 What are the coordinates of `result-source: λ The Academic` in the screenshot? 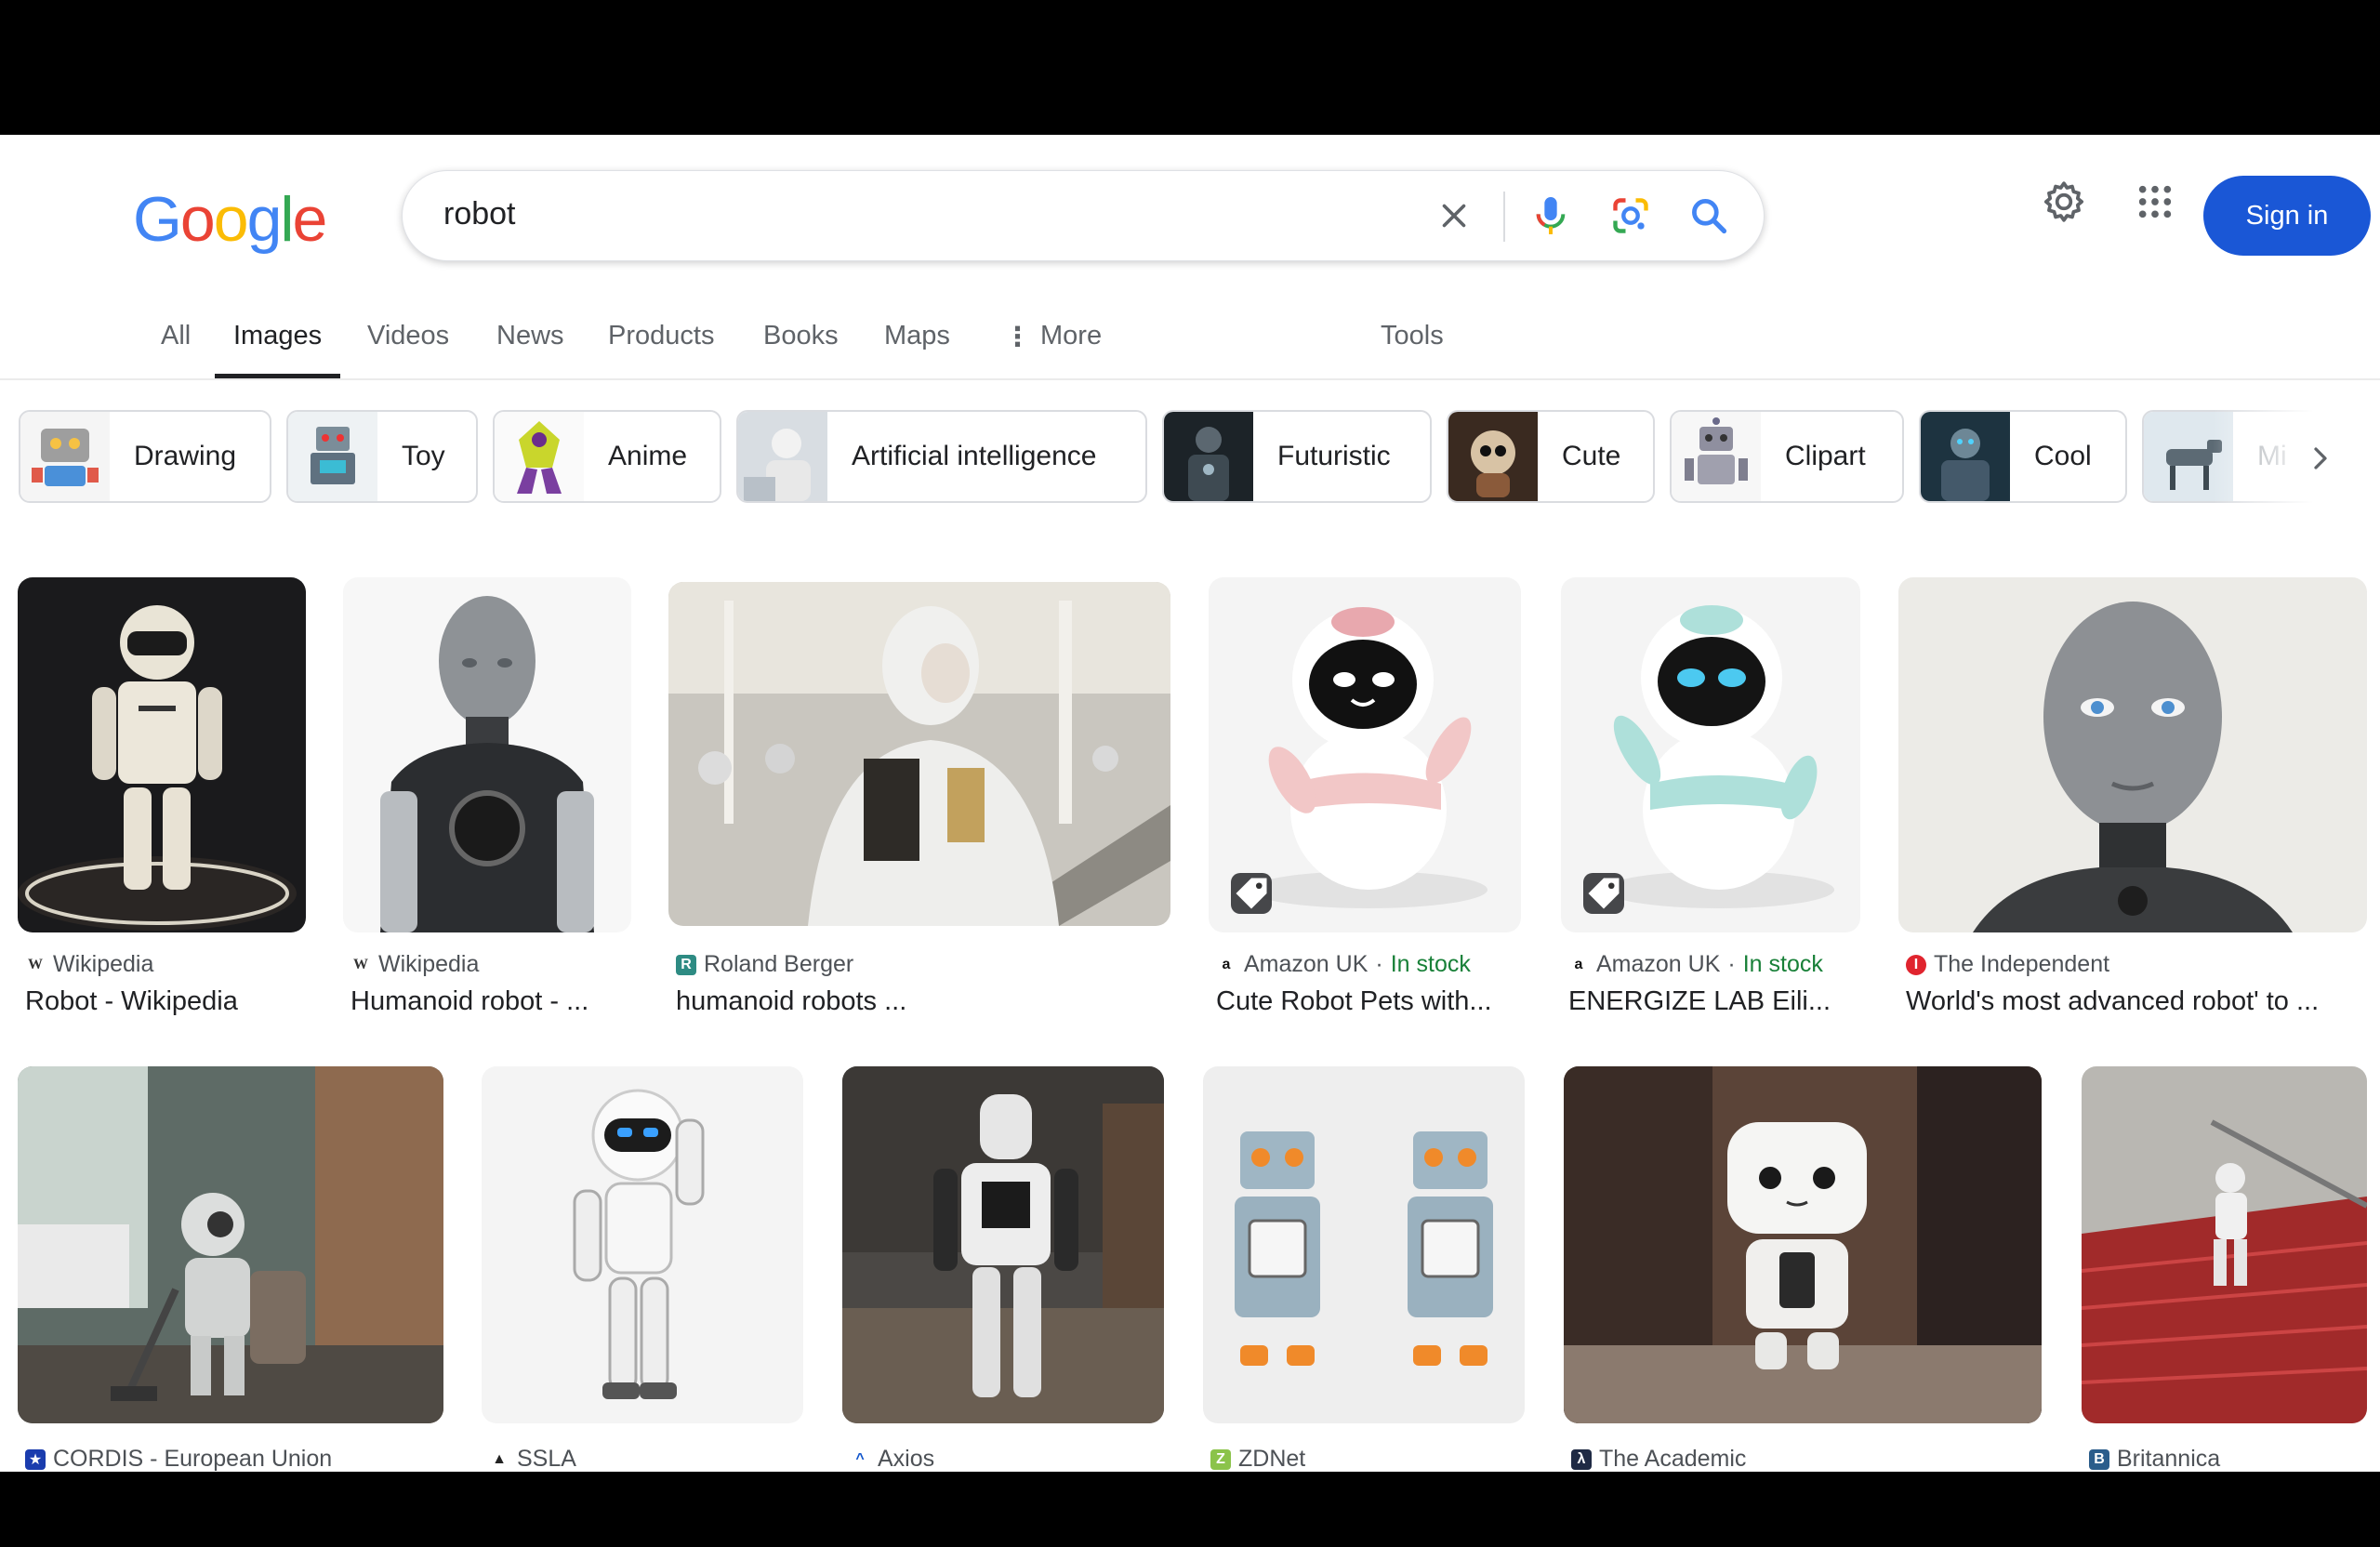 It's located at (1658, 1459).